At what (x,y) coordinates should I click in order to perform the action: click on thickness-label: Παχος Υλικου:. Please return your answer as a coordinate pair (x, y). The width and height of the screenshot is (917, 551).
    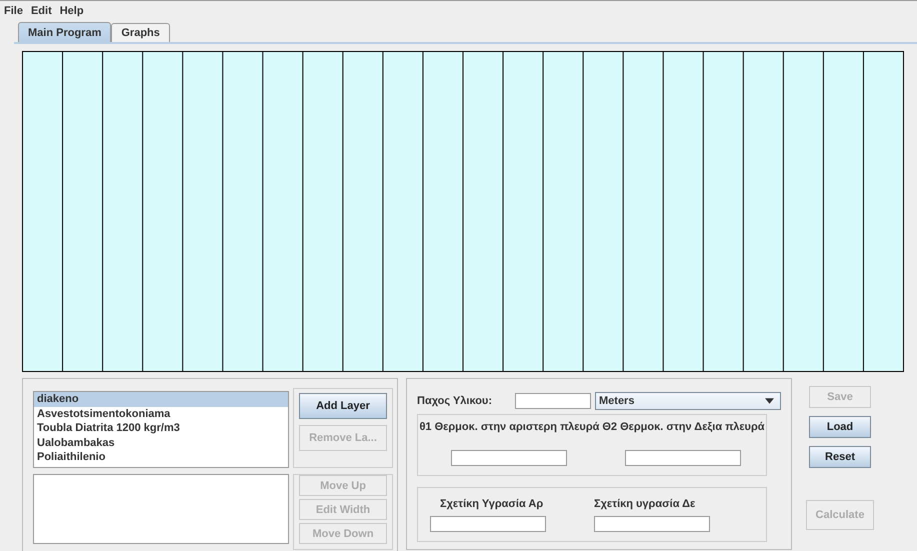
    Looking at the image, I should click on (455, 401).